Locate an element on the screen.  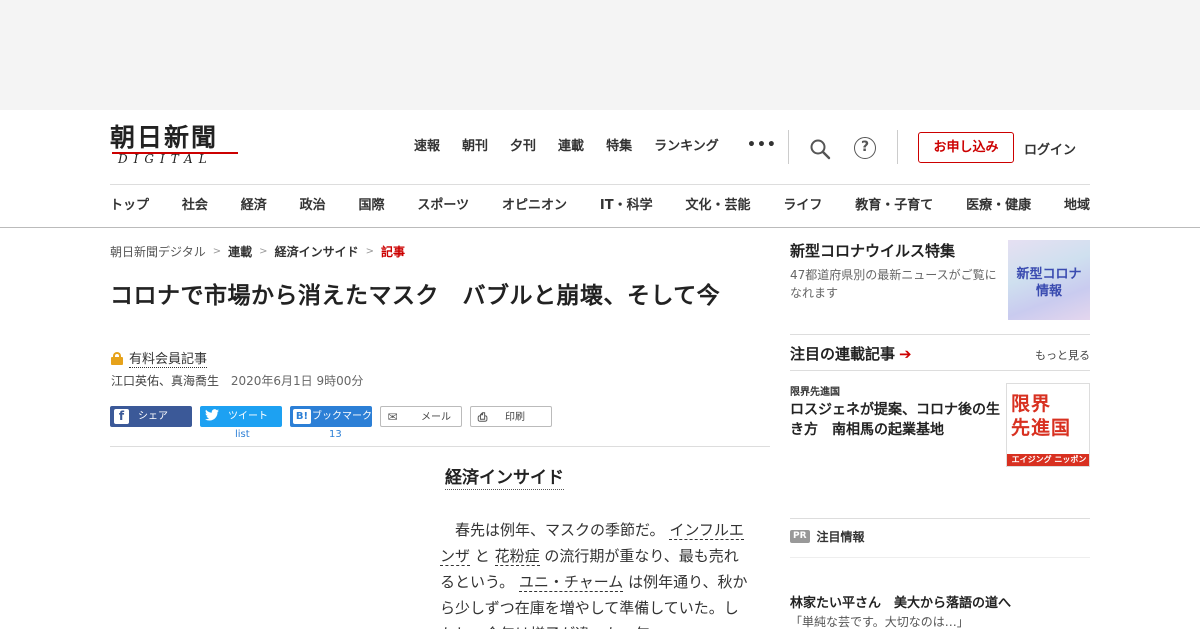
series-item-kicker: 限界先進国 is located at coordinates (815, 392).